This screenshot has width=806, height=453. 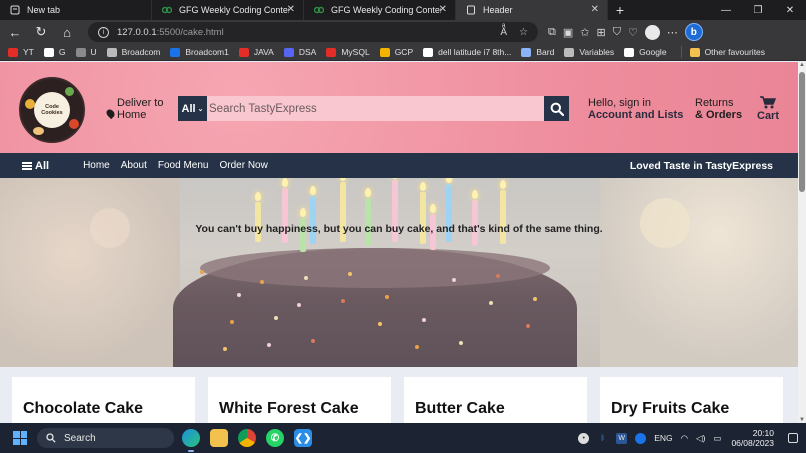 What do you see at coordinates (303, 438) in the screenshot?
I see `vscode-icon: ❮❯` at bounding box center [303, 438].